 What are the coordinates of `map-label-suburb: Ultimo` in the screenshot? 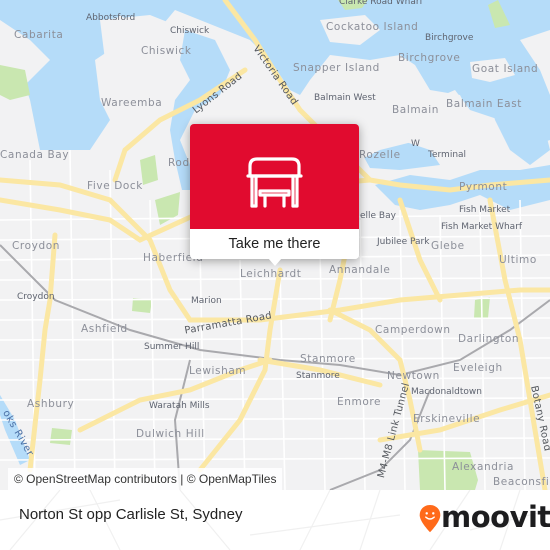 It's located at (518, 260).